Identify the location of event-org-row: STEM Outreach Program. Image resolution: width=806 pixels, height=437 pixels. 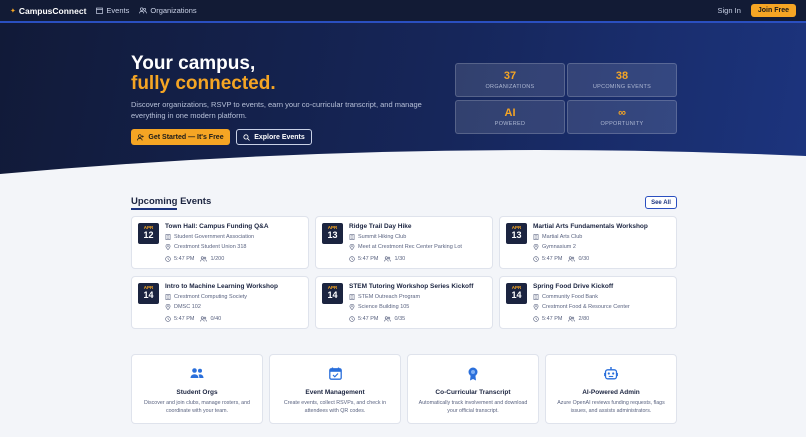
(384, 297).